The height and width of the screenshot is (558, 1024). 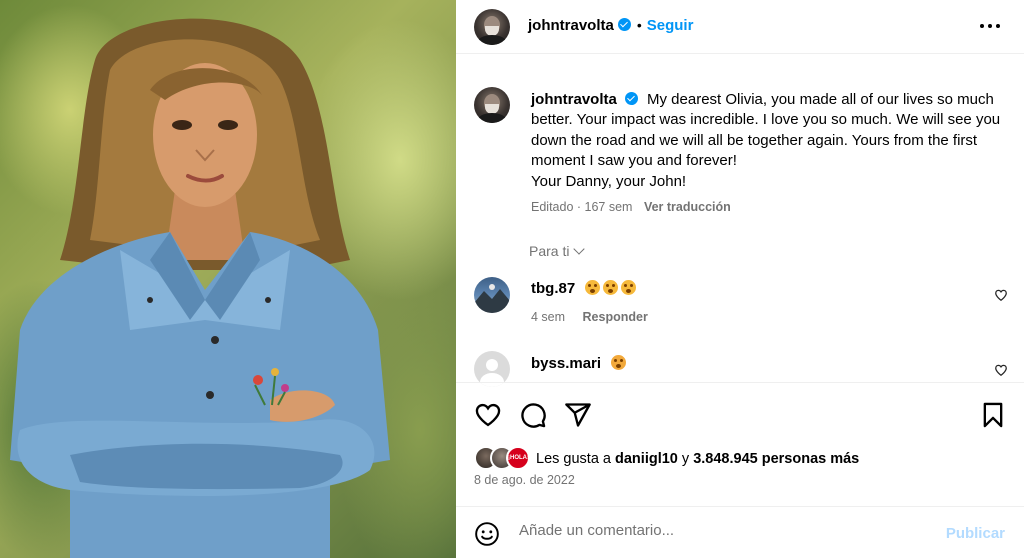 I want to click on comment-body: byss.mari, so click(x=579, y=363).